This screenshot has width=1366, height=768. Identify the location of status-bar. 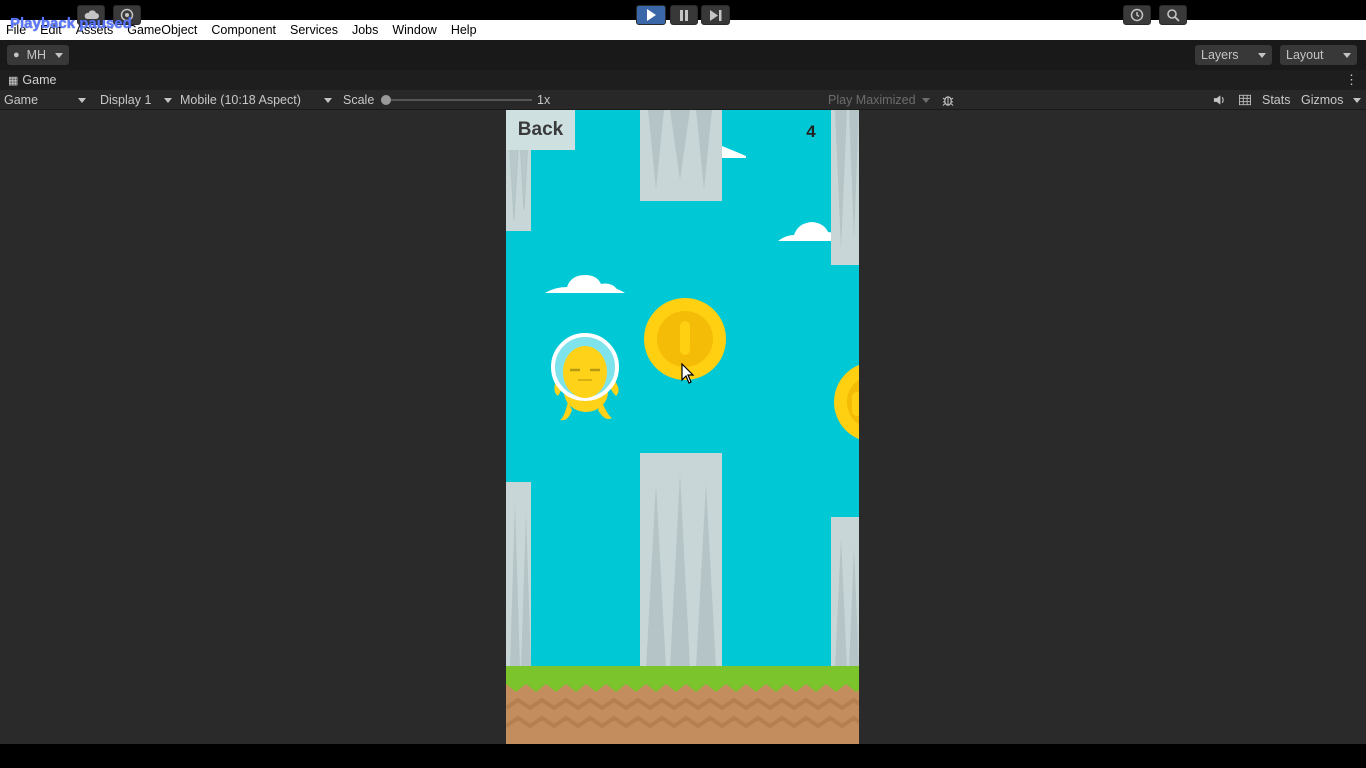
(683, 756).